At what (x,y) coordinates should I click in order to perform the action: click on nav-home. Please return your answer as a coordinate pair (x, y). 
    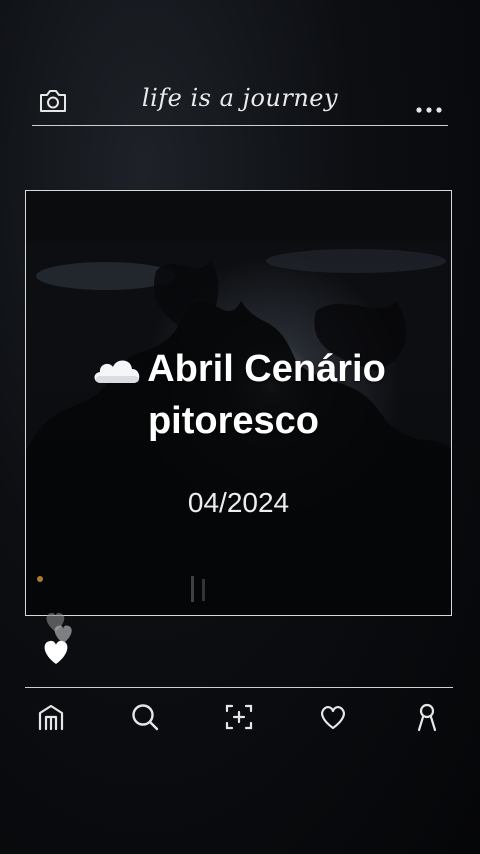
    Looking at the image, I should click on (51, 717).